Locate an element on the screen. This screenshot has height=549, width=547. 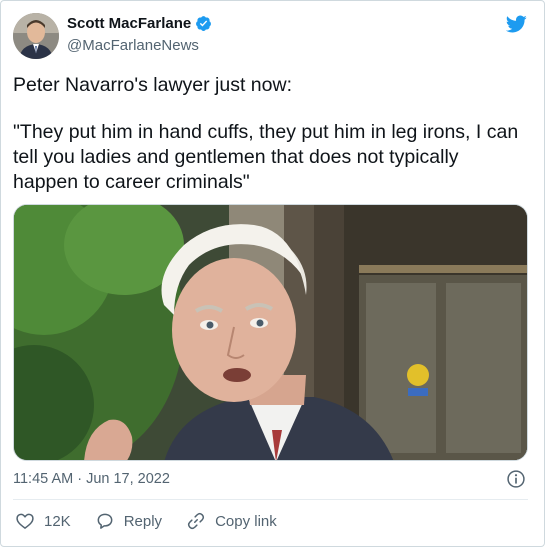
like-count: 12K is located at coordinates (57, 521).